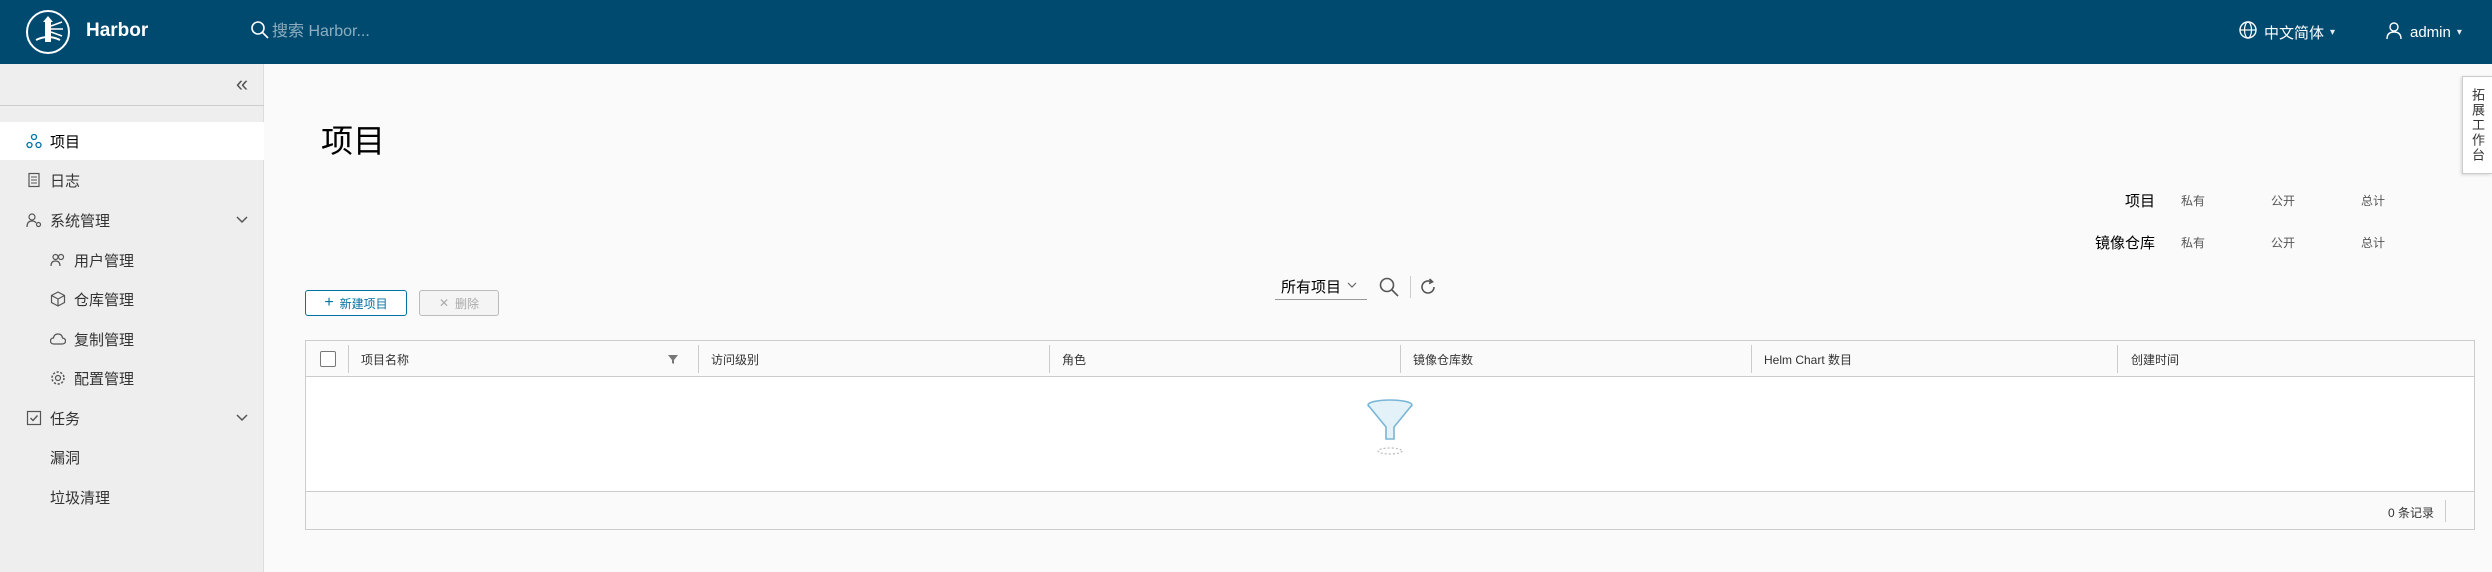 Image resolution: width=2492 pixels, height=572 pixels. What do you see at coordinates (673, 361) in the screenshot?
I see `filter-icon` at bounding box center [673, 361].